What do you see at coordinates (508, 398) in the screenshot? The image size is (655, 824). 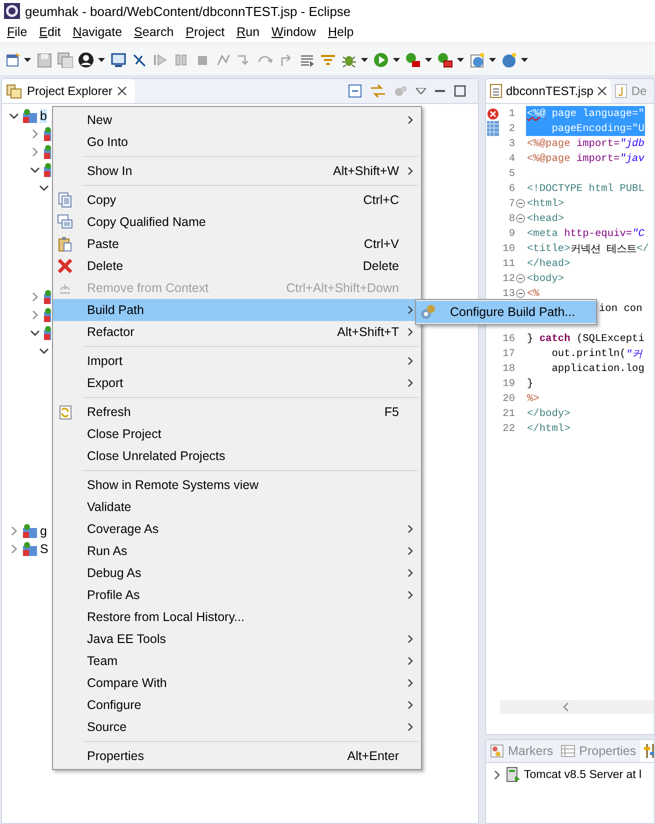 I see `line-number: 20` at bounding box center [508, 398].